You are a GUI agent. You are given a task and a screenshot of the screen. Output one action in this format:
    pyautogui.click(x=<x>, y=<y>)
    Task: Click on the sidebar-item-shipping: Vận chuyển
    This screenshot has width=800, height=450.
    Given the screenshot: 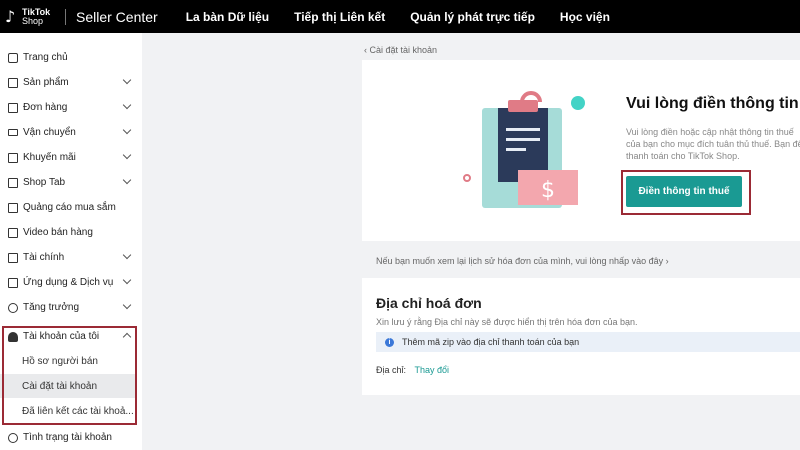 What is the action you would take?
    pyautogui.click(x=71, y=132)
    